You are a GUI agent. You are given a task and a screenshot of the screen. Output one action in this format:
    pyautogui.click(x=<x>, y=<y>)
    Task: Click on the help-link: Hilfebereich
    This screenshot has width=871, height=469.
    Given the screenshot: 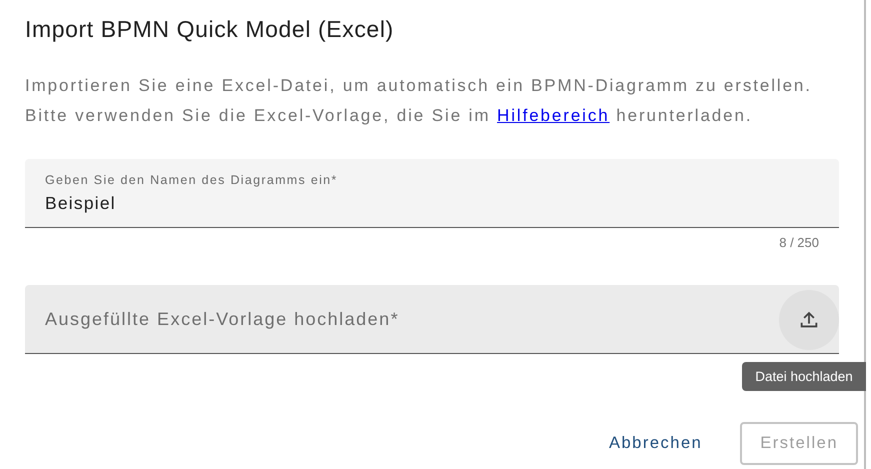 What is the action you would take?
    pyautogui.click(x=553, y=115)
    